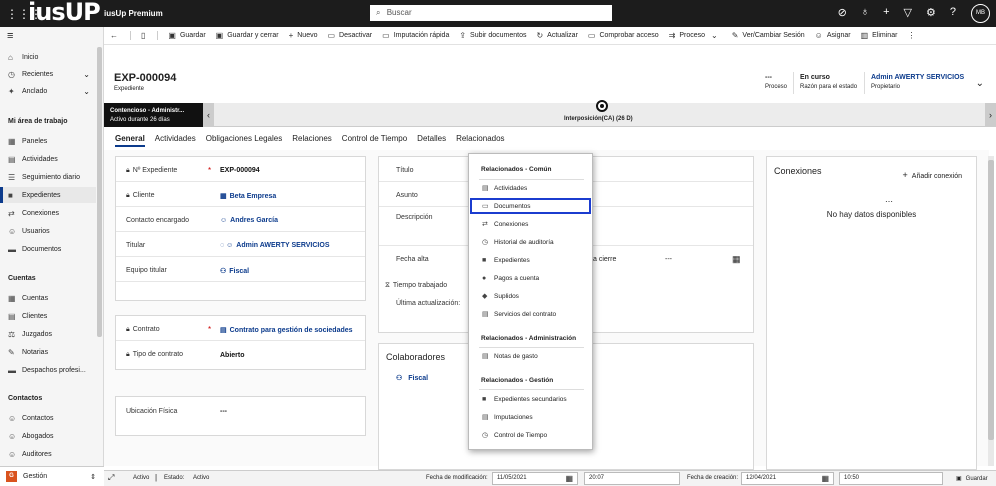  Describe the element at coordinates (10, 36) in the screenshot. I see `hamburger-icon: ≡` at that location.